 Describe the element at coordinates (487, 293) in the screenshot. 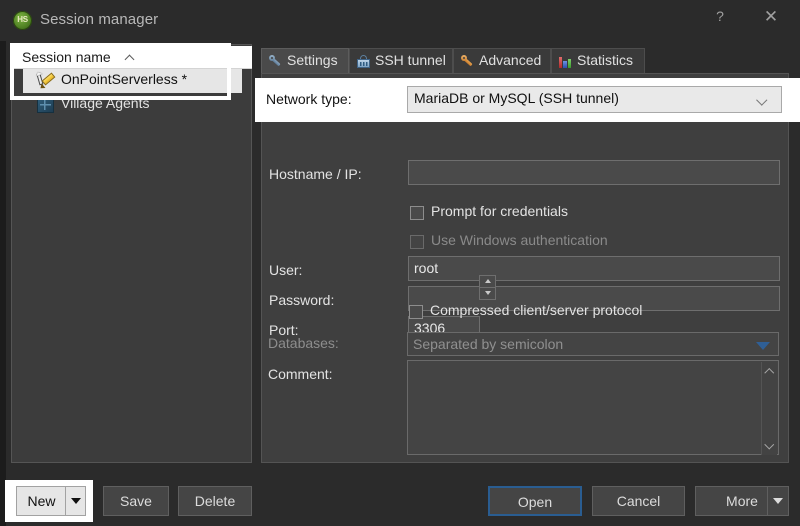

I see `port-stepper-down` at that location.